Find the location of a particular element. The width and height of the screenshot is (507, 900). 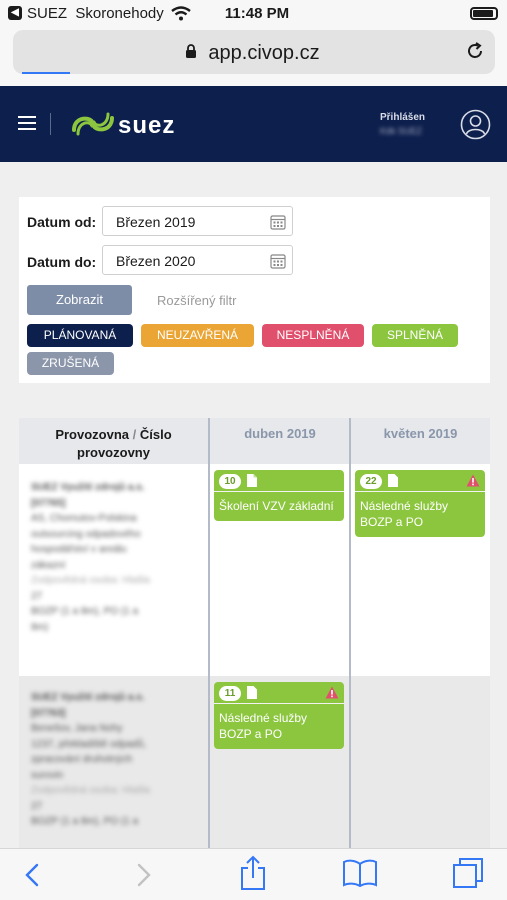

event-card: 22 Následné služby BOZP a PO is located at coordinates (420, 503).